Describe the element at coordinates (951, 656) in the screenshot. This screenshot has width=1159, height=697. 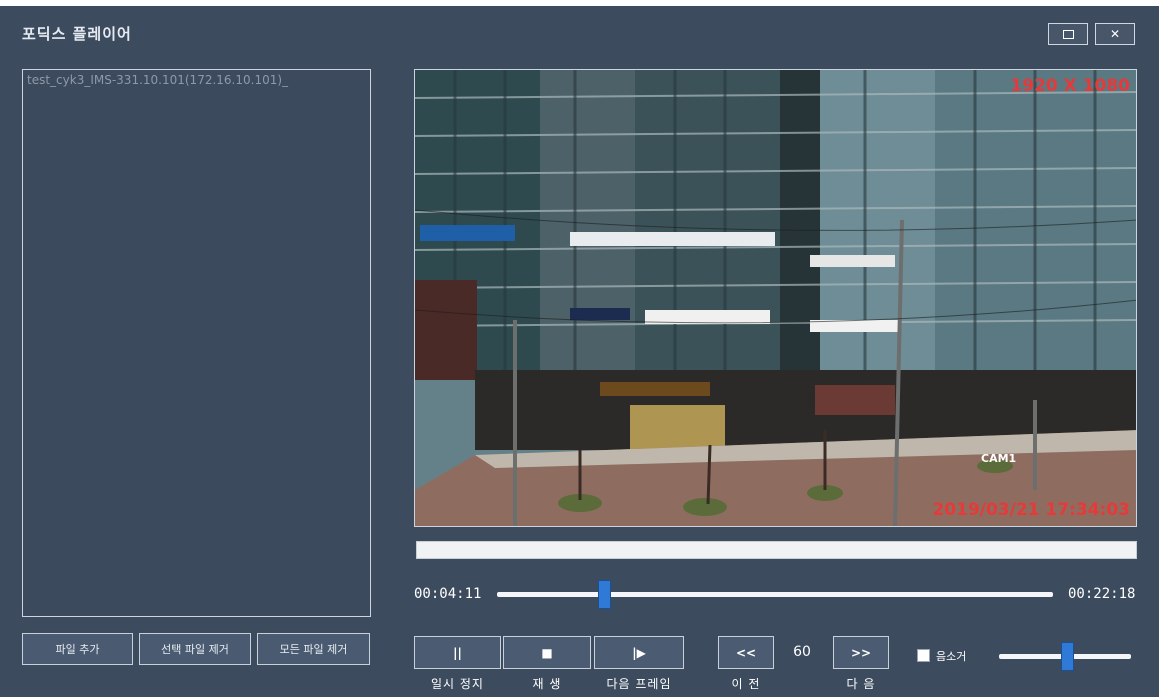
I see `mute-label: 음소거` at that location.